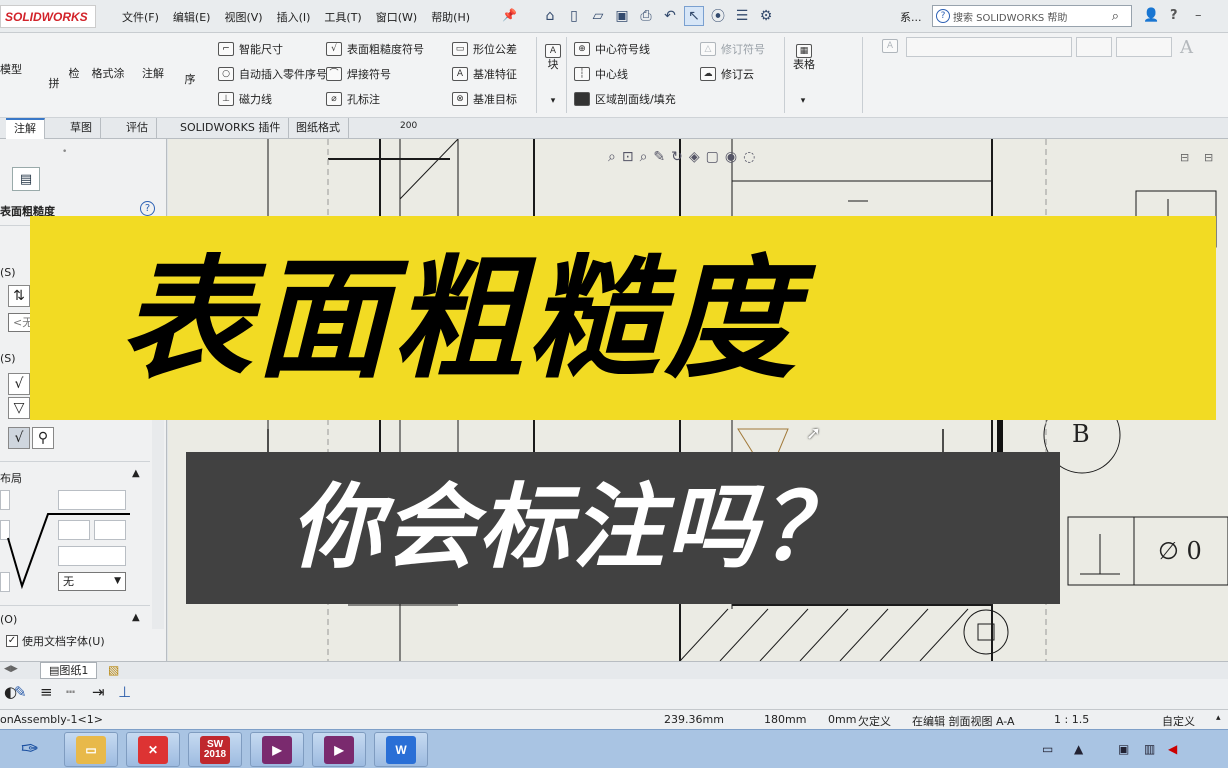  I want to click on menu-view: 视图(V), so click(243, 17).